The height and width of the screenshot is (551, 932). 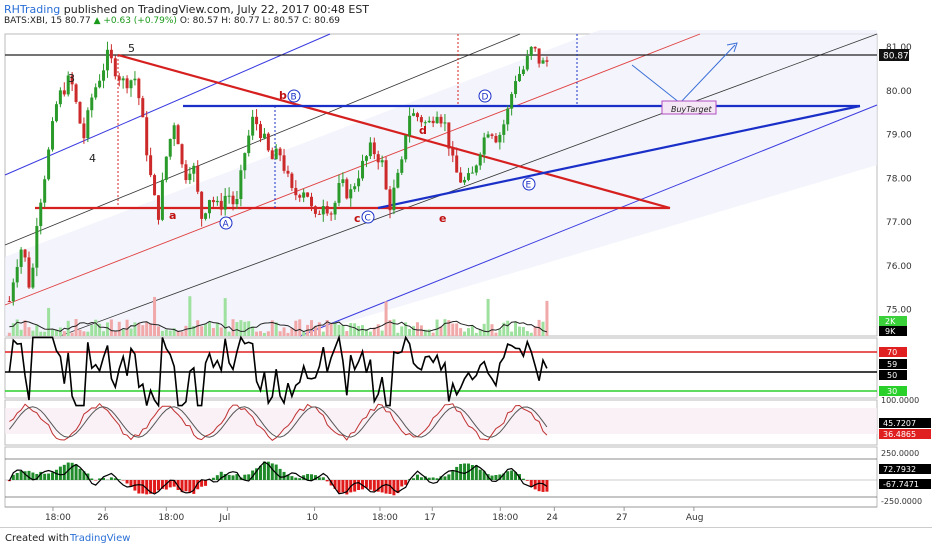 What do you see at coordinates (899, 469) in the screenshot?
I see `cci-tag-1-text: 72.7932` at bounding box center [899, 469].